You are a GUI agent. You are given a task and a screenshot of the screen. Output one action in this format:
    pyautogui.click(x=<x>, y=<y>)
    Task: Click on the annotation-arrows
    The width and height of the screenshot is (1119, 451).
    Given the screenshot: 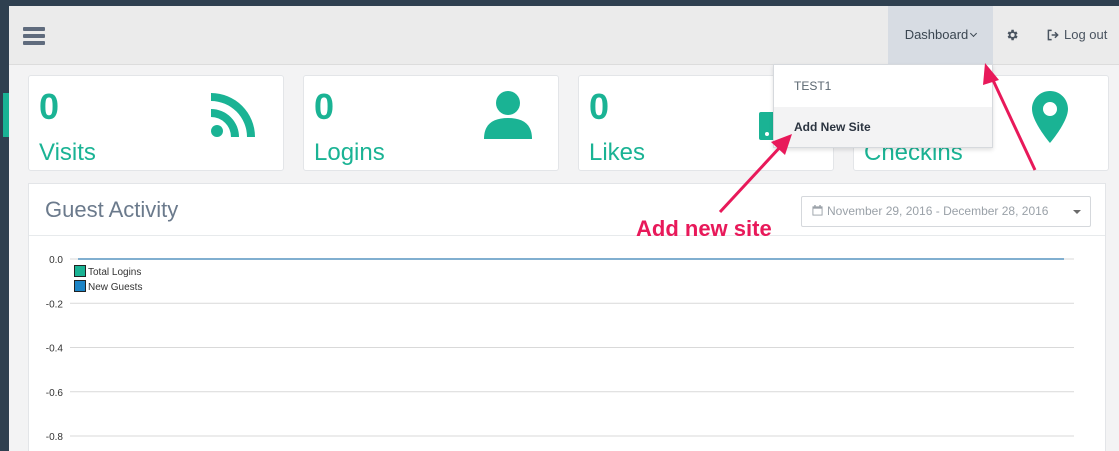 What is the action you would take?
    pyautogui.click(x=877, y=138)
    